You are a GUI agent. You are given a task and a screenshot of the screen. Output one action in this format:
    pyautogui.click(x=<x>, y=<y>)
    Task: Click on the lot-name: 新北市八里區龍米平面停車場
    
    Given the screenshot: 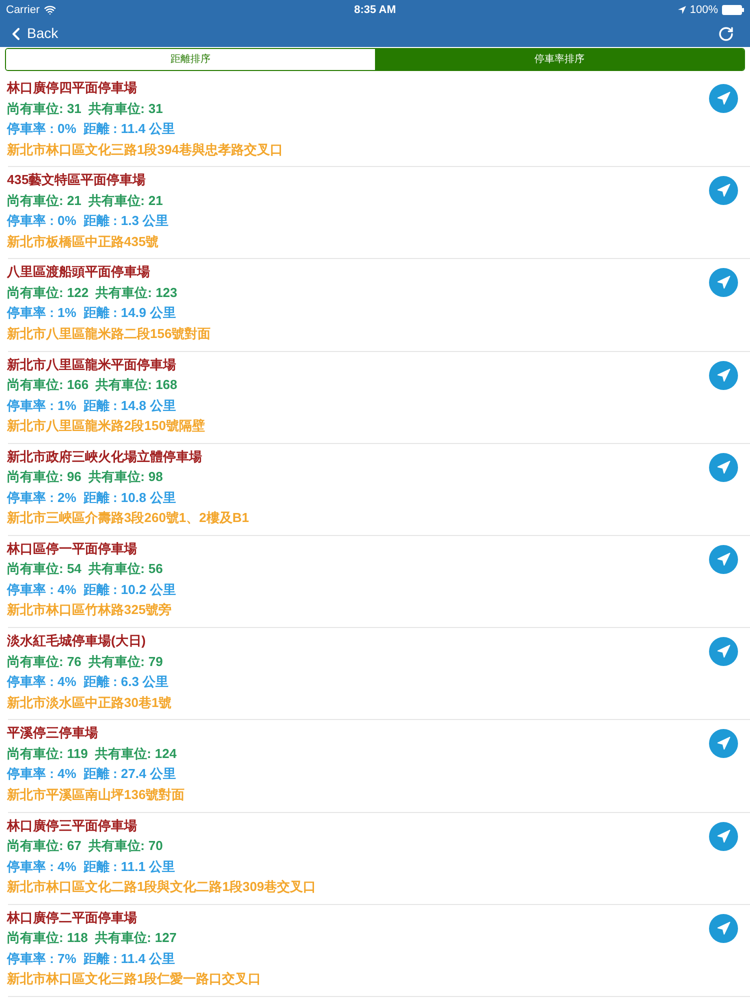 What is the action you would take?
    pyautogui.click(x=91, y=365)
    